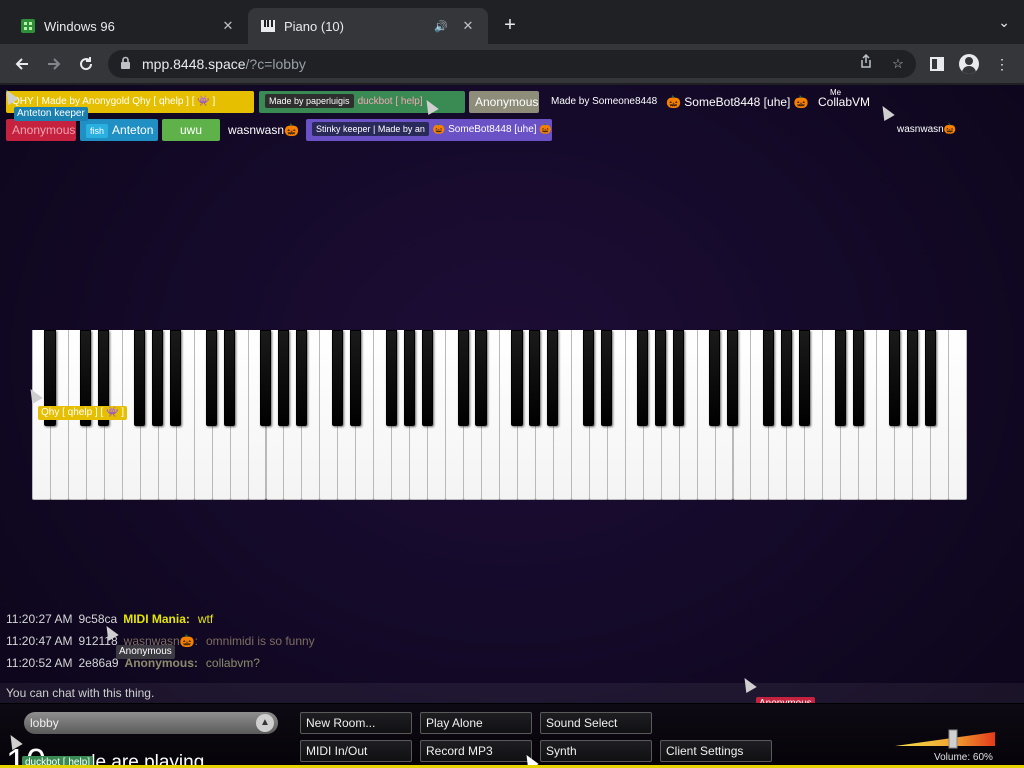  I want to click on midi-io-button: MIDI In/Out, so click(356, 751).